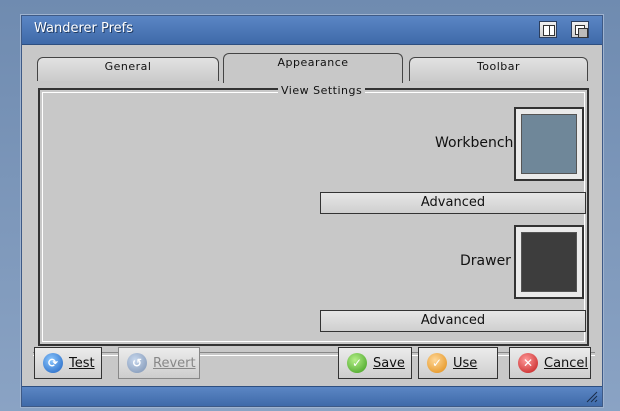 The height and width of the screenshot is (411, 620). I want to click on workbench-label: Workbench, so click(474, 143).